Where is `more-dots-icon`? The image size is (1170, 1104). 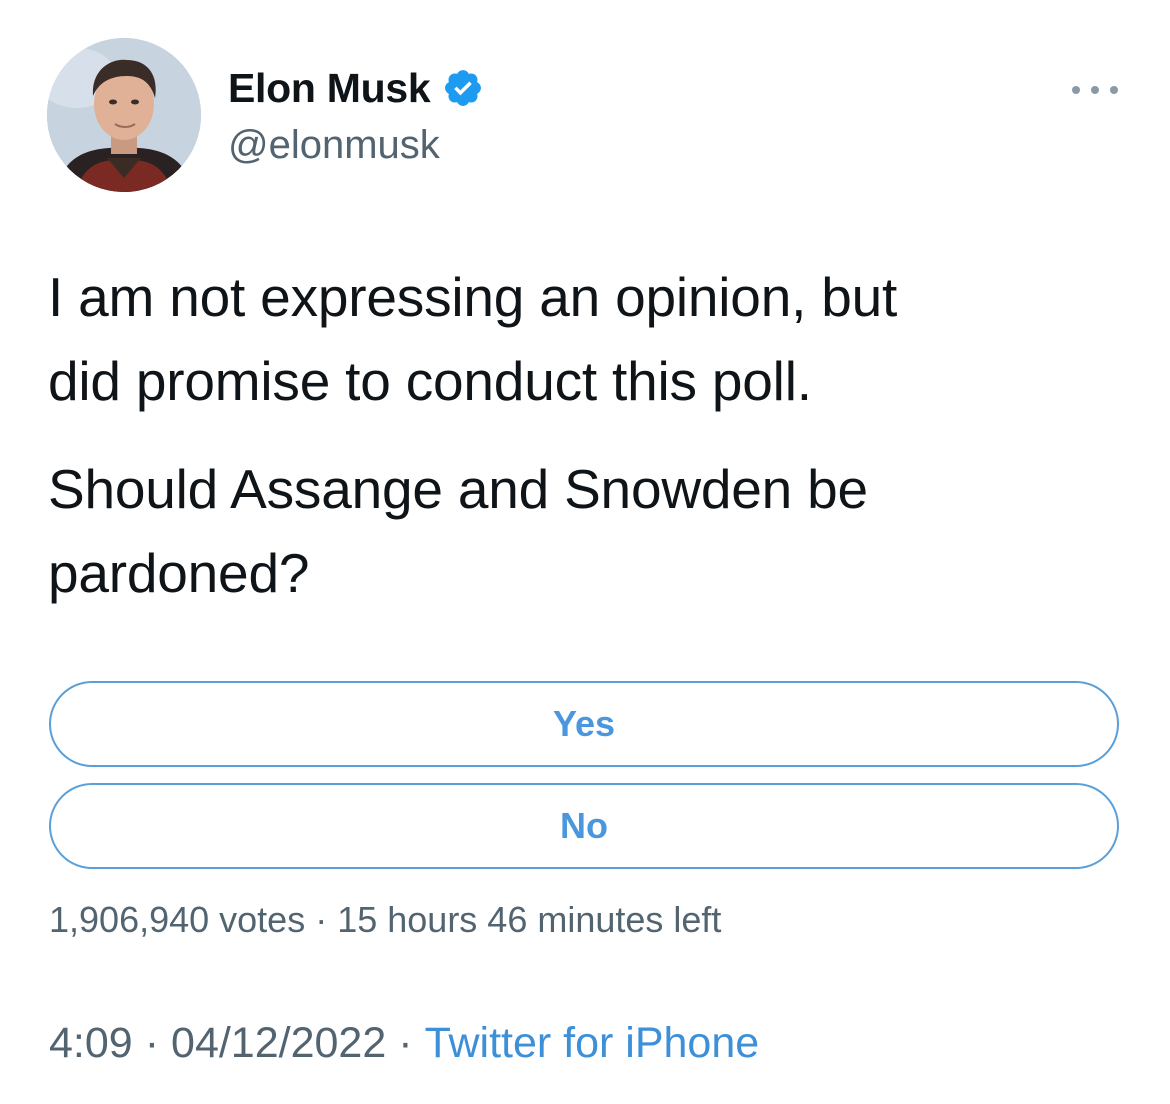 more-dots-icon is located at coordinates (1095, 90).